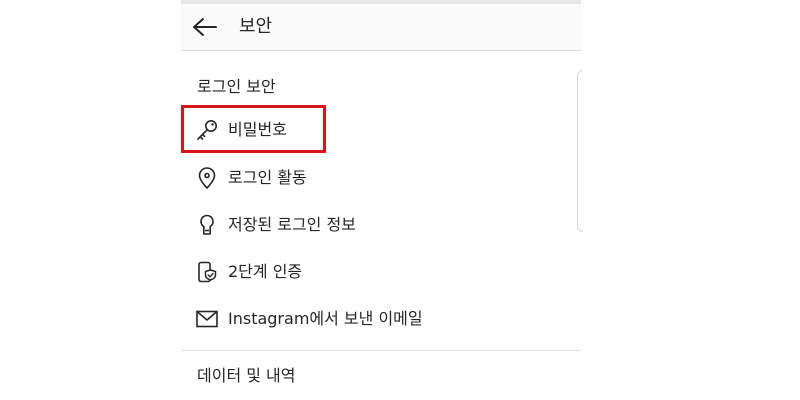  I want to click on key-icon, so click(207, 130).